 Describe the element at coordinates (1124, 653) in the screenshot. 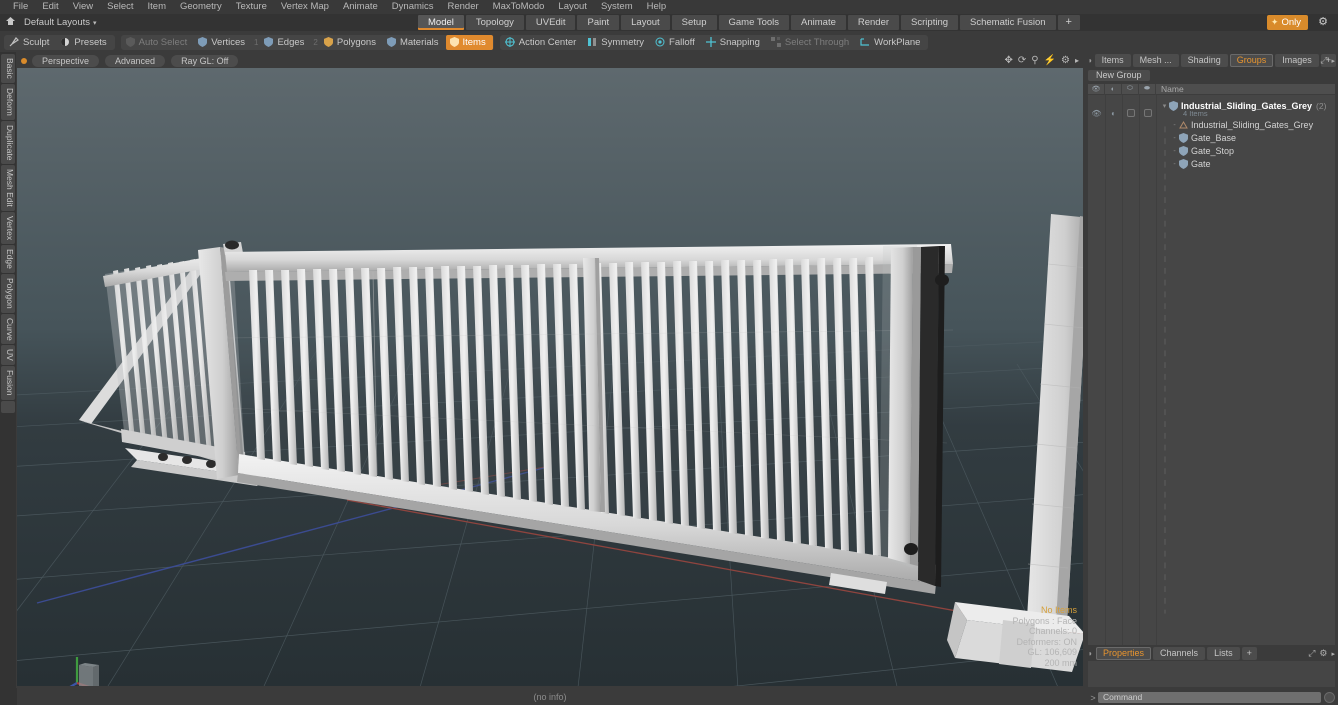

I see `tab-properties: Properties` at that location.